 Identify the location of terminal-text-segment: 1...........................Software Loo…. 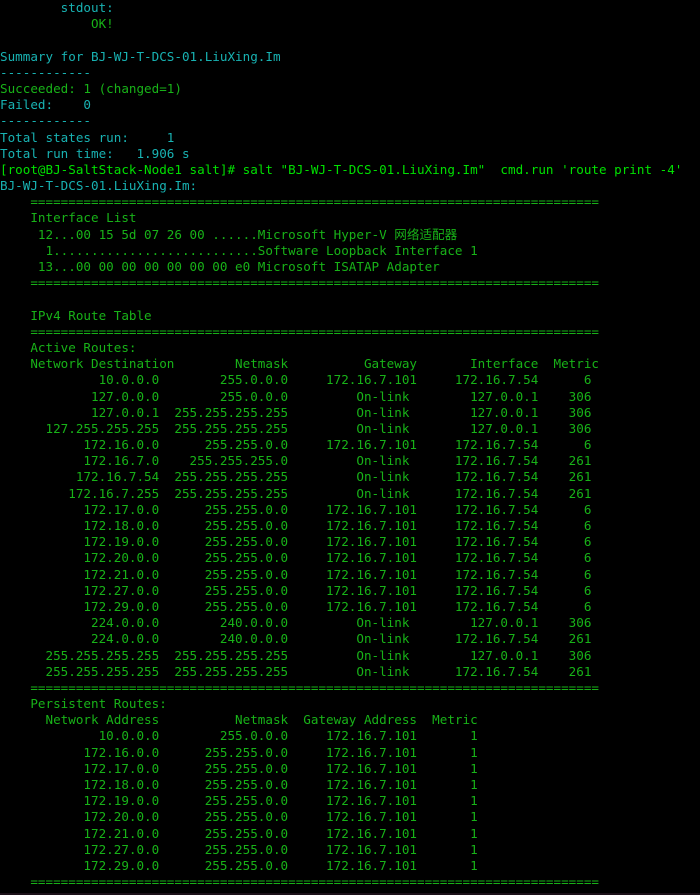
(239, 250).